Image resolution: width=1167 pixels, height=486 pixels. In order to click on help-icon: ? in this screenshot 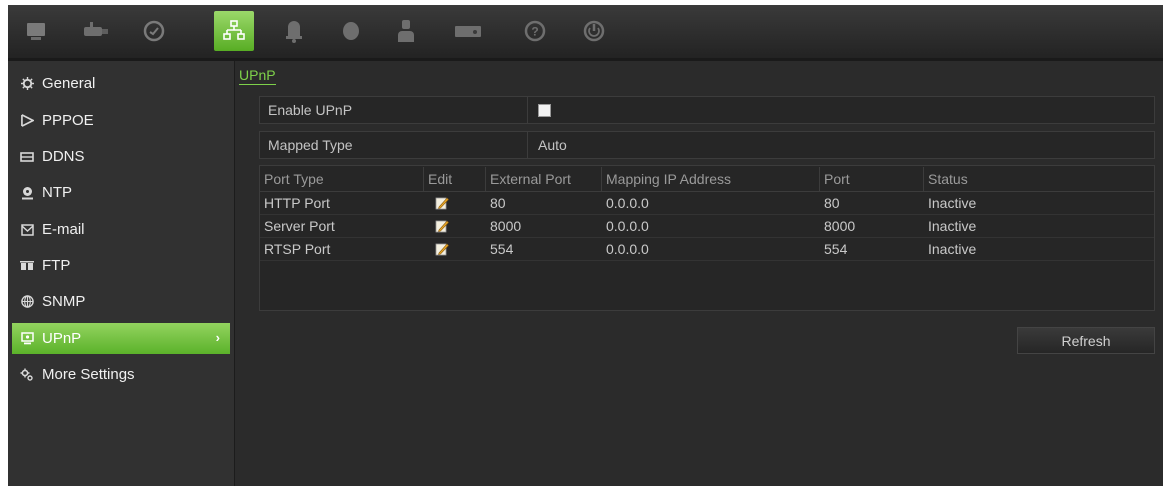, I will do `click(535, 31)`.